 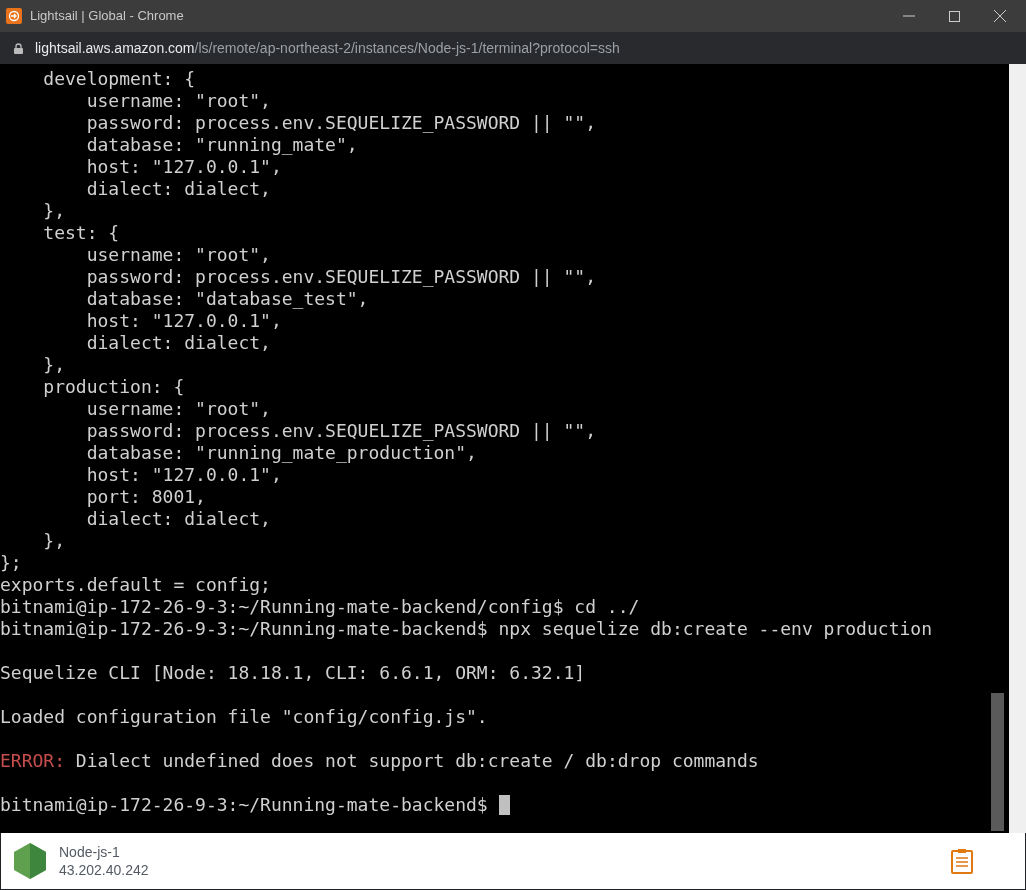 I want to click on terminal-line: bitnami@ip-172-26-9-3:~/Running-mate-backend$, so click(x=244, y=805).